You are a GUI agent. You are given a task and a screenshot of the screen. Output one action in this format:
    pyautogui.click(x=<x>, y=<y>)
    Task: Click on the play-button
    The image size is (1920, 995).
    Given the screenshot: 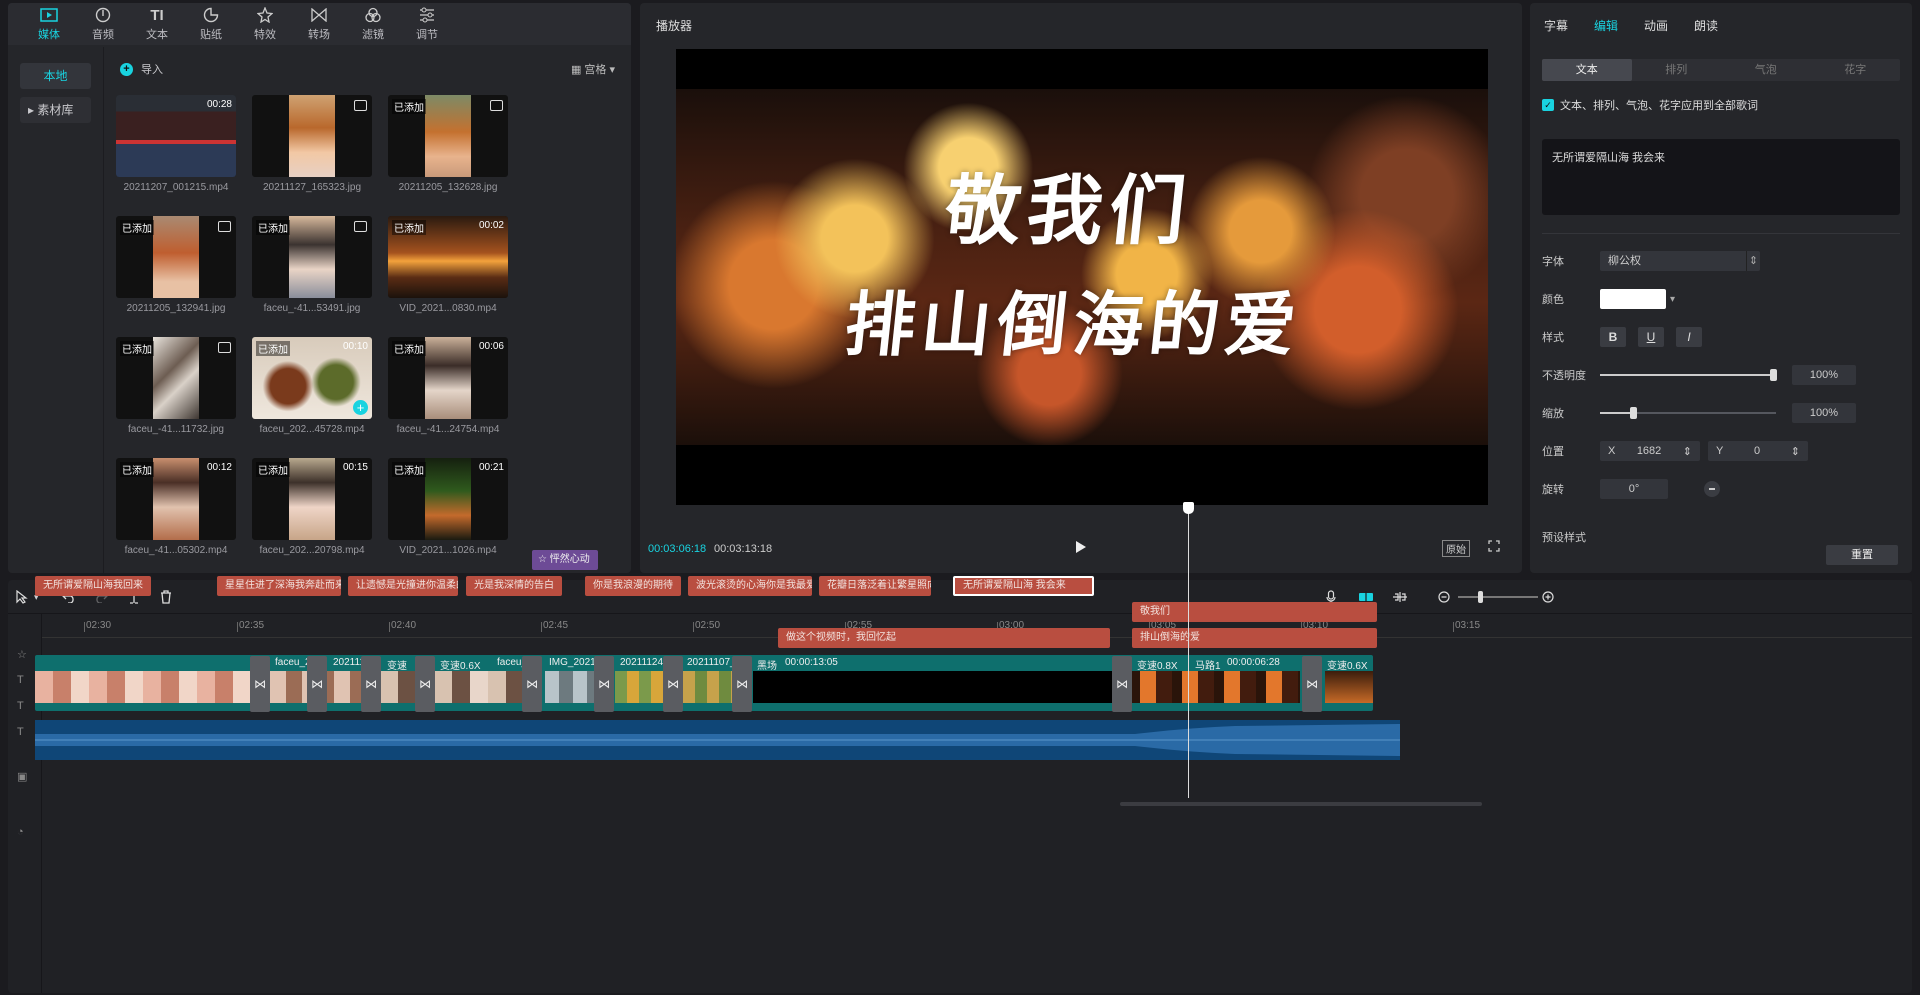 What is the action you would take?
    pyautogui.click(x=1081, y=548)
    